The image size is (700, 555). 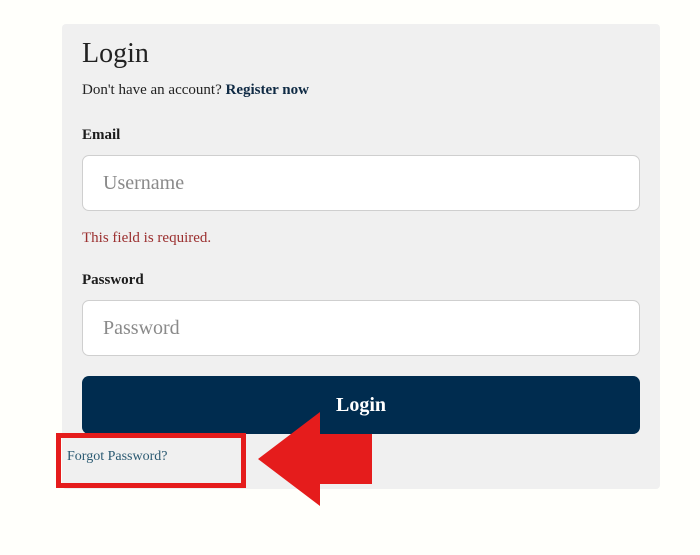 I want to click on register-prompt: Don't have an account? Register now, so click(x=195, y=90).